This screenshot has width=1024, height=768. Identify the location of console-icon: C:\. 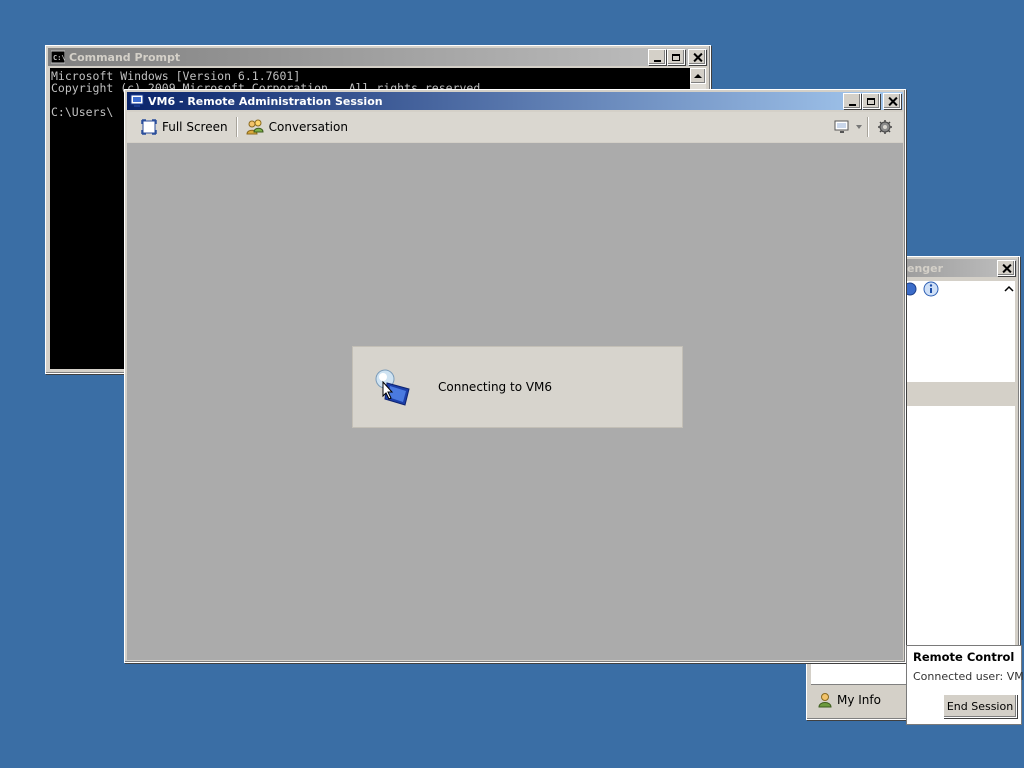
(58, 57).